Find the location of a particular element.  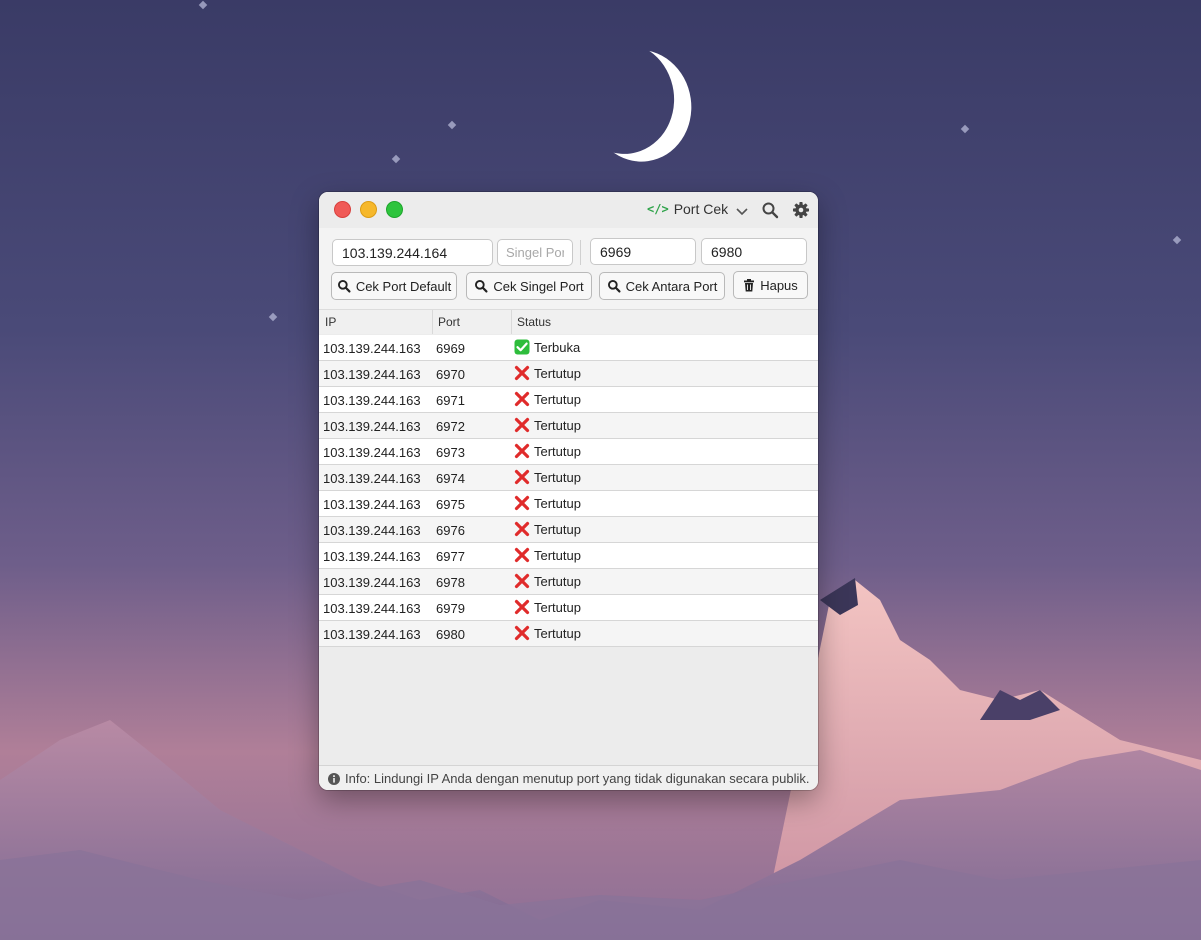

cell-port: 6977 is located at coordinates (450, 556).